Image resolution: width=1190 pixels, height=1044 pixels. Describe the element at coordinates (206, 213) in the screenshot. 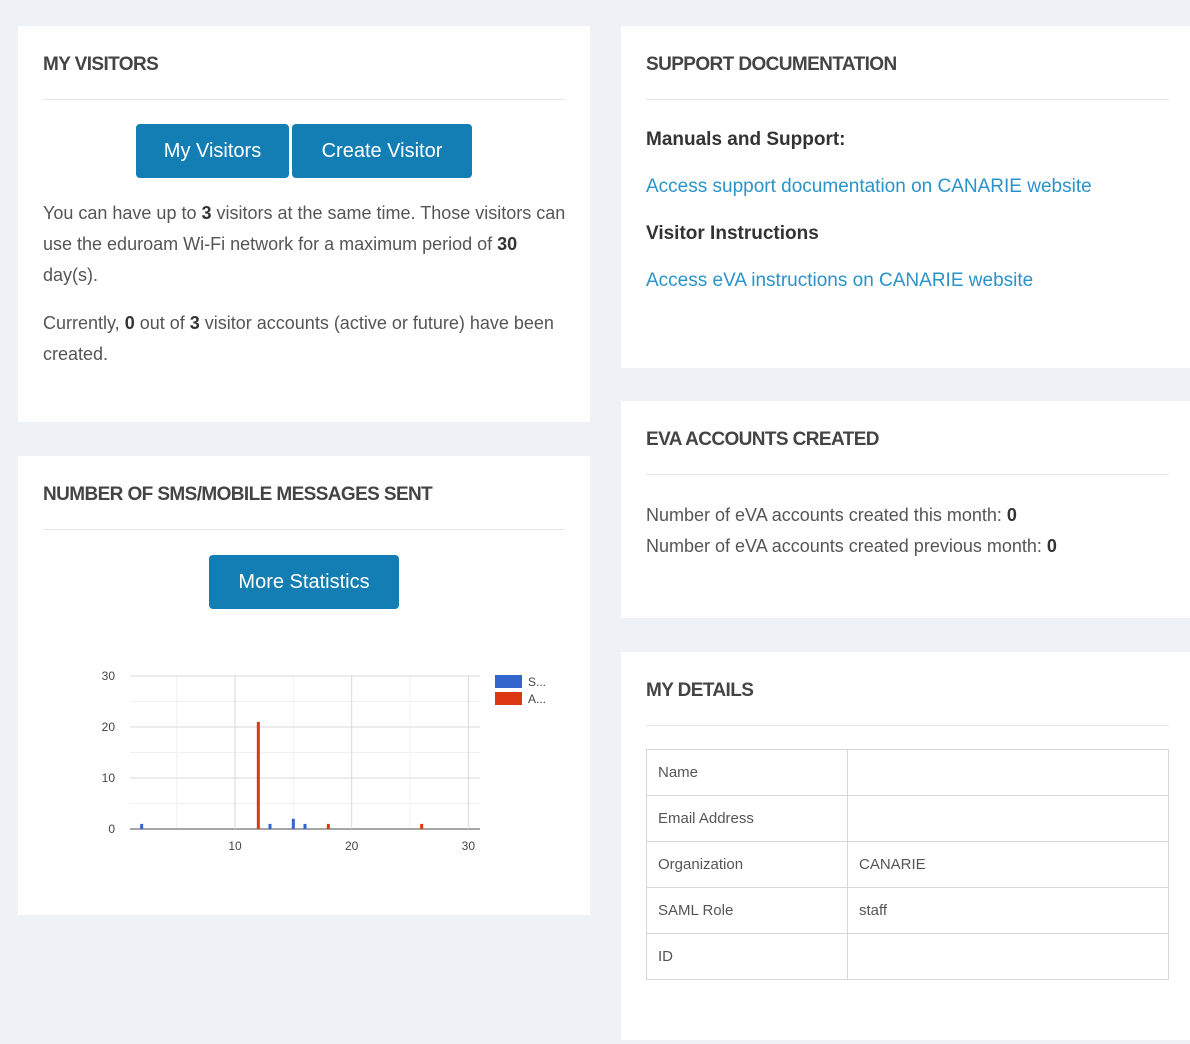

I see `max-visitors-value: 3` at that location.